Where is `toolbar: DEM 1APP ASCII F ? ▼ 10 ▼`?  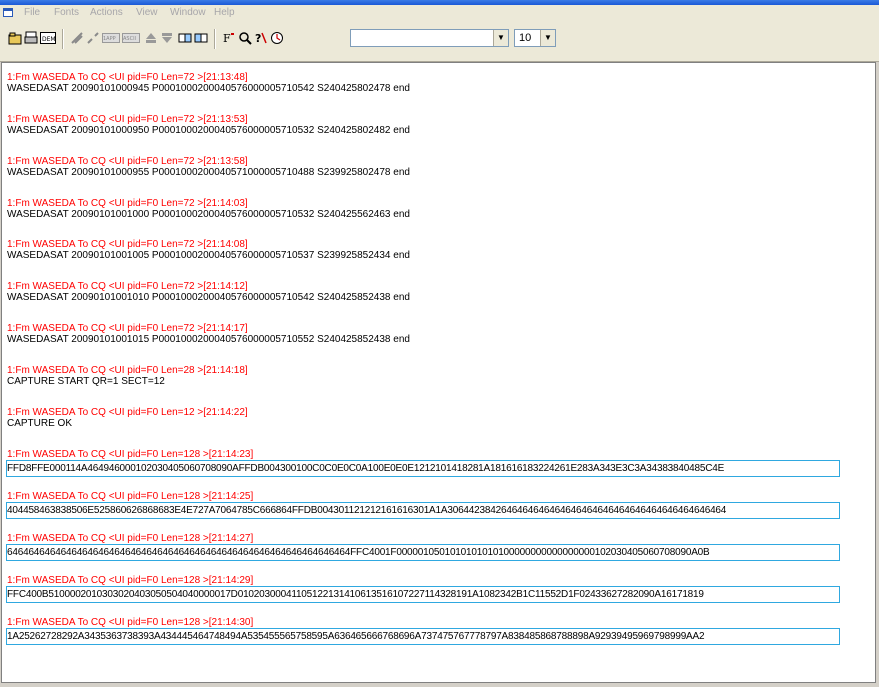
toolbar: DEM 1APP ASCII F ? ▼ 10 ▼ is located at coordinates (439, 41).